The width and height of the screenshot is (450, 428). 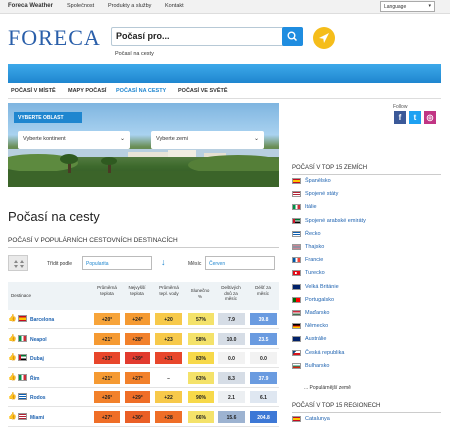 I want to click on month-select: Červen, so click(x=240, y=263).